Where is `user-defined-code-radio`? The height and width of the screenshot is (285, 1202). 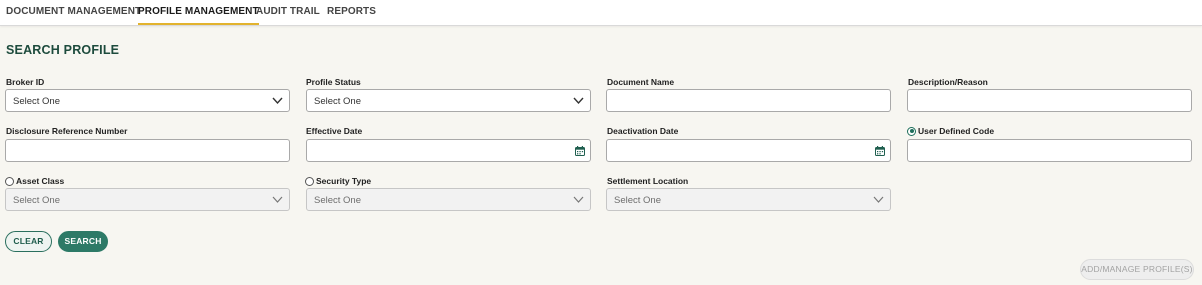 user-defined-code-radio is located at coordinates (911, 131).